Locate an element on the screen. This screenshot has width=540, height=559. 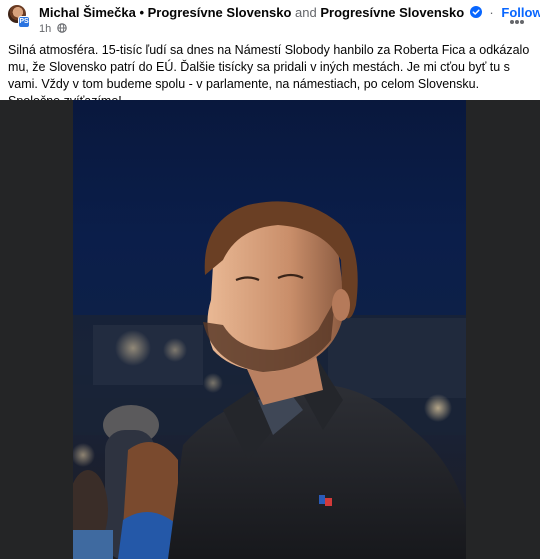
page-name-link-2: Progresívne Slovensko is located at coordinates (392, 12).